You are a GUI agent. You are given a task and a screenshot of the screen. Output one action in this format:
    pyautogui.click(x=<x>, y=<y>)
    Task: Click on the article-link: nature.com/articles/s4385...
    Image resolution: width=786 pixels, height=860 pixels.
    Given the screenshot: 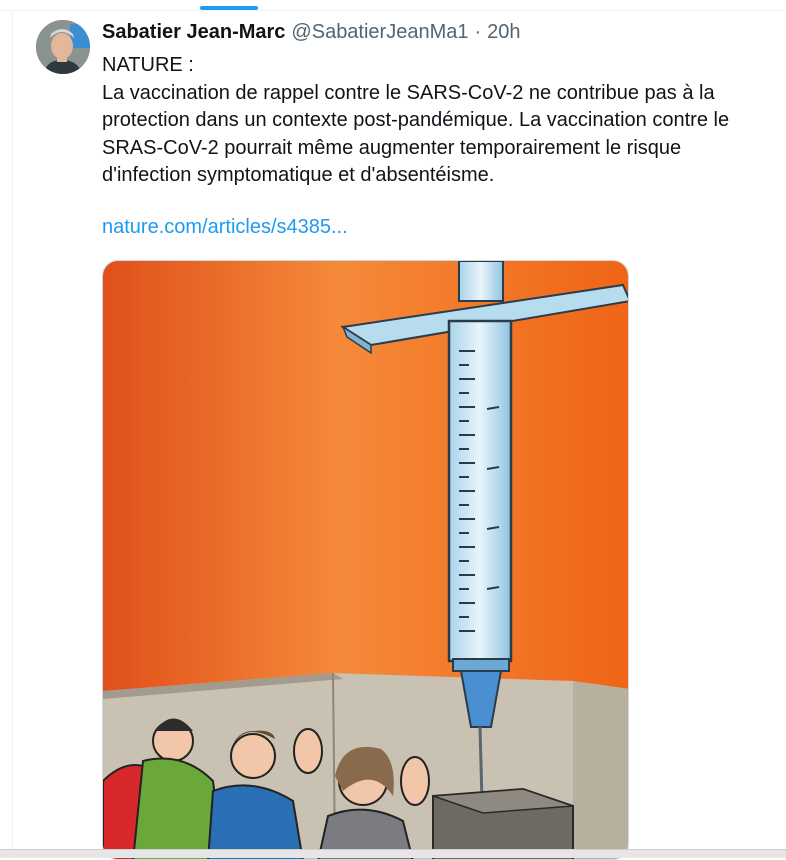 What is the action you would take?
    pyautogui.click(x=225, y=227)
    